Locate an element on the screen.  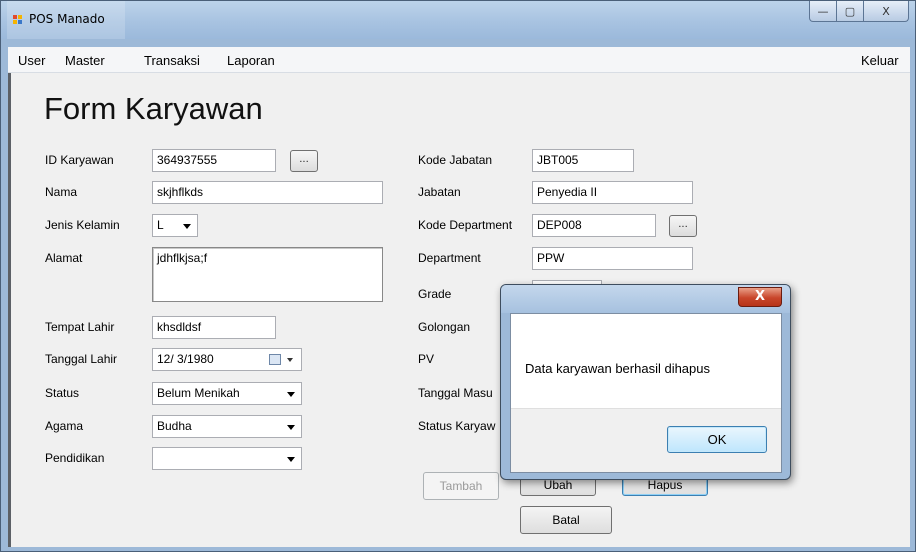
dialog-close-button: X is located at coordinates (760, 297).